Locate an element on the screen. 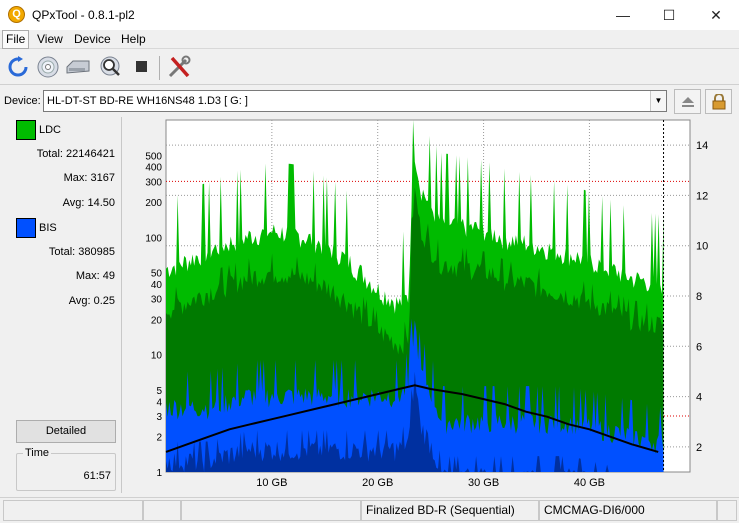 The height and width of the screenshot is (523, 739). y-left-tick-label: 3 is located at coordinates (159, 417).